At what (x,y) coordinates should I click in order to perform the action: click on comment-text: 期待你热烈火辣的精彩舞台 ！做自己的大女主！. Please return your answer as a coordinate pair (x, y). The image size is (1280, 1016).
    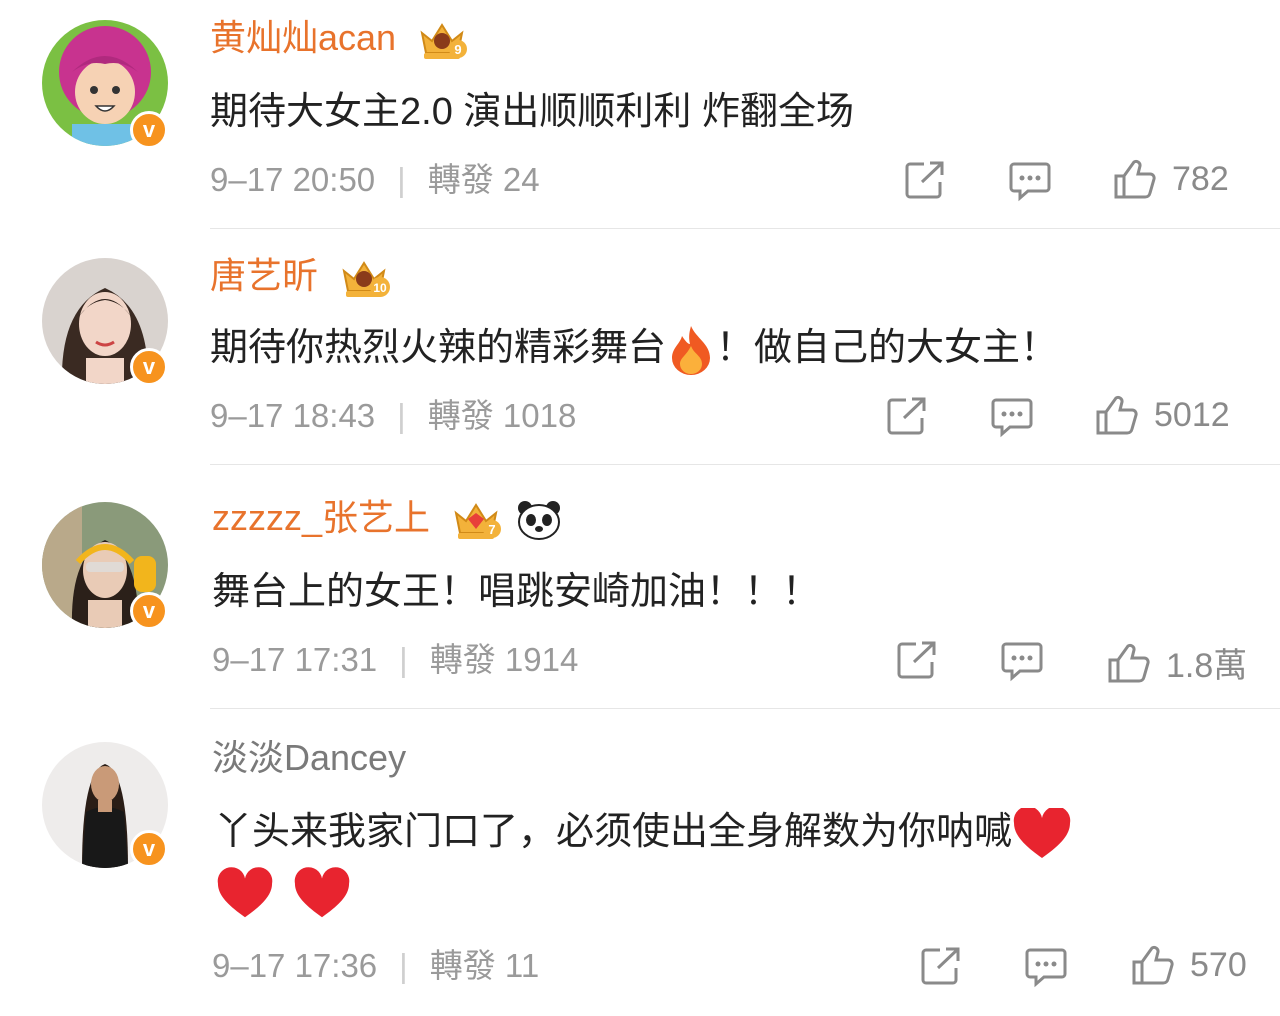
    Looking at the image, I should click on (634, 349).